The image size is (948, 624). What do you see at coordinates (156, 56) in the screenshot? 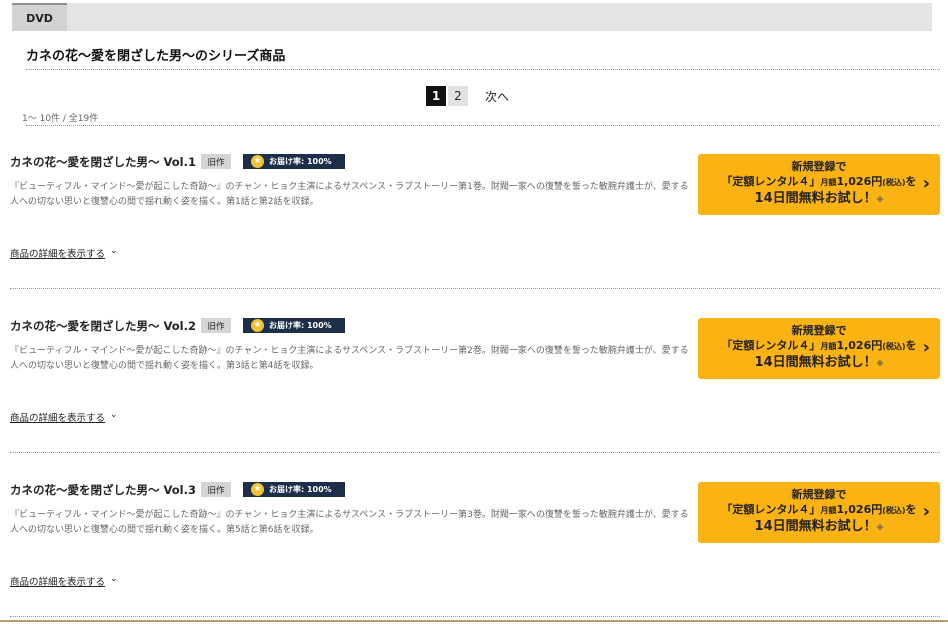
I see `series-title: カネの花〜愛を閉ざした男〜のシリーズ商品` at bounding box center [156, 56].